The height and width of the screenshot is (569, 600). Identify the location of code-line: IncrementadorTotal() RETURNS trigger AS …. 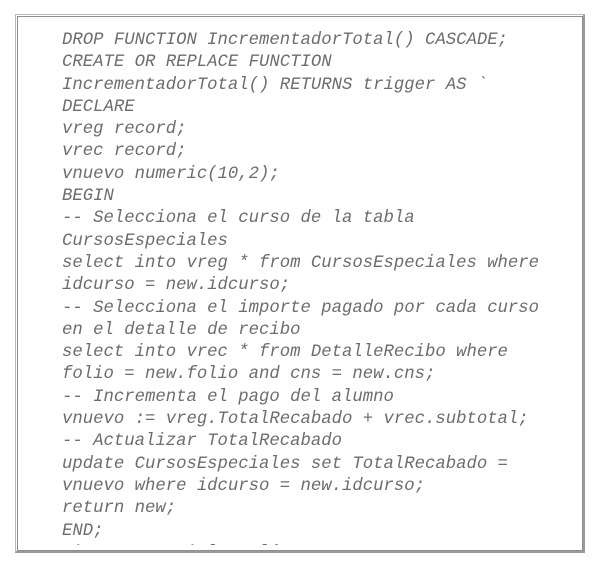
(275, 85).